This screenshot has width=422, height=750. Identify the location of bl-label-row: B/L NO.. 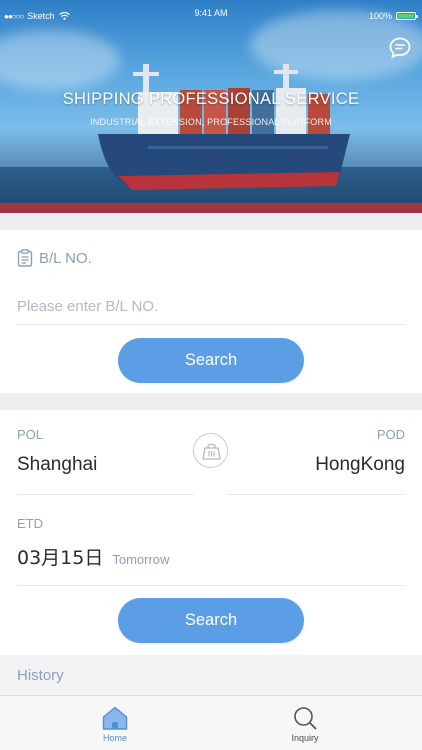
(54, 258).